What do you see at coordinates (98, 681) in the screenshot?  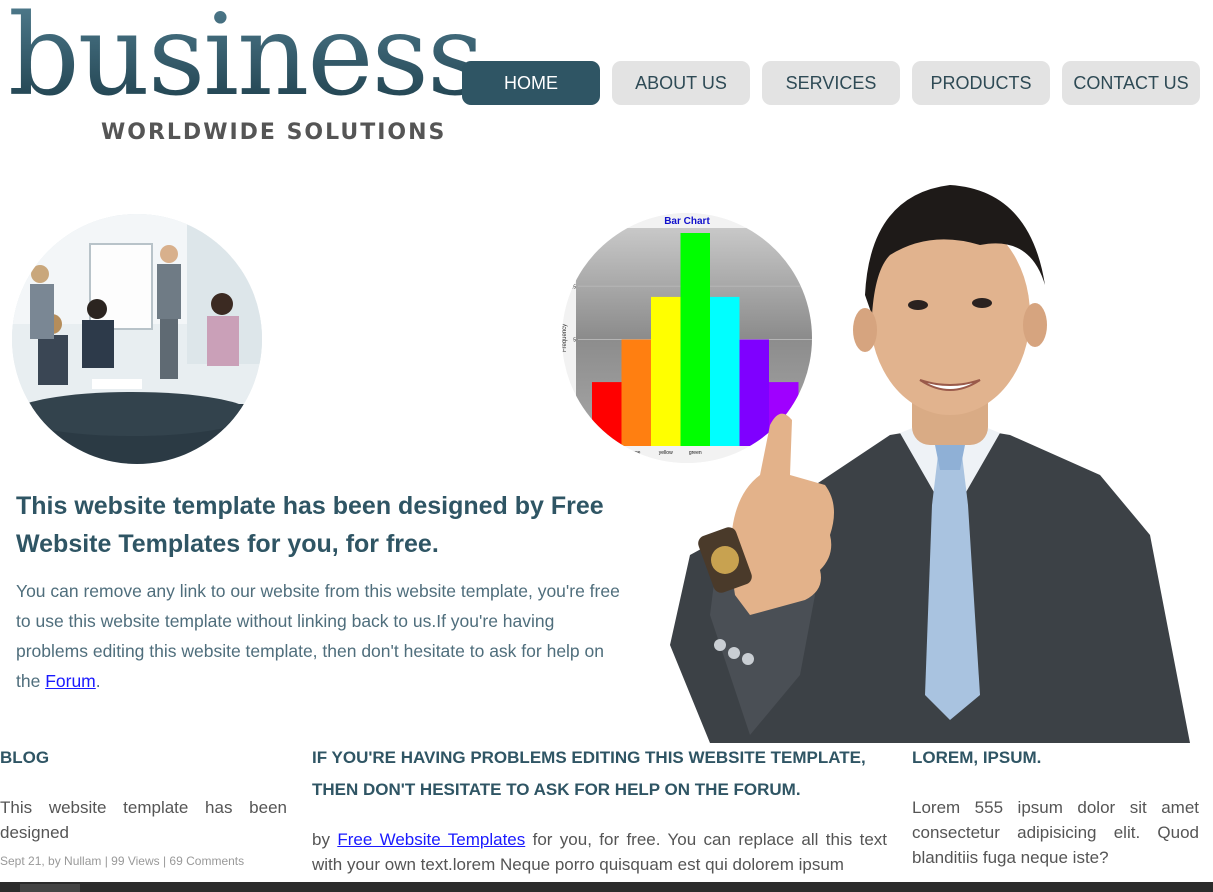 I see `hero-body-end: .` at bounding box center [98, 681].